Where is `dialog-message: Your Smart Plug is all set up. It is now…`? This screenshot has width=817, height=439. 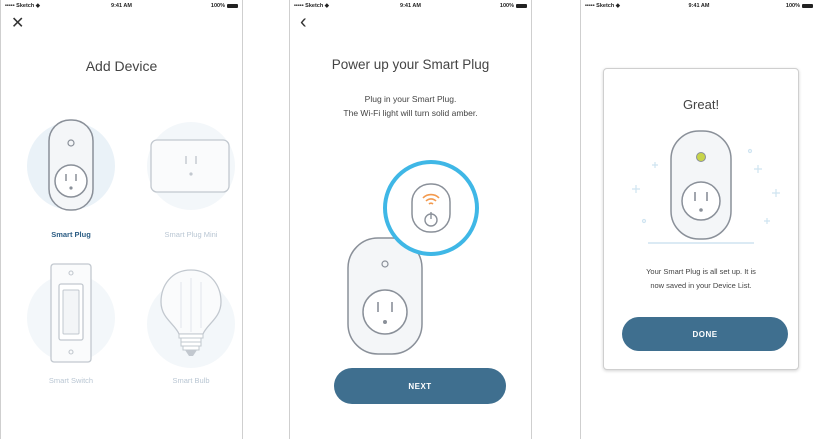 dialog-message: Your Smart Plug is all set up. It is now… is located at coordinates (701, 279).